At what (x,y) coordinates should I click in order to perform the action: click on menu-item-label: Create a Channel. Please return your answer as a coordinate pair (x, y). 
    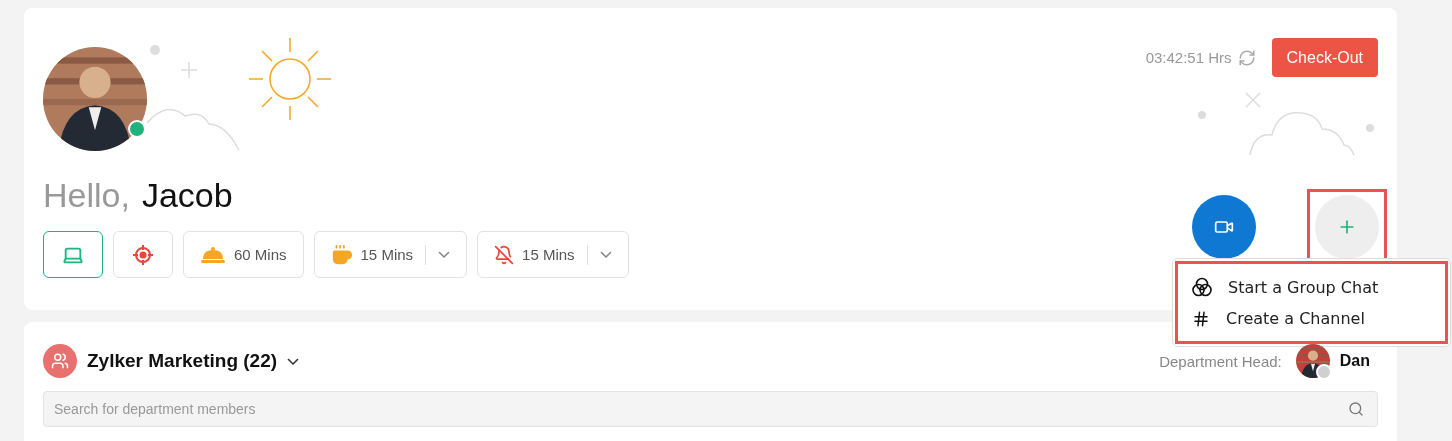
    Looking at the image, I should click on (1295, 318).